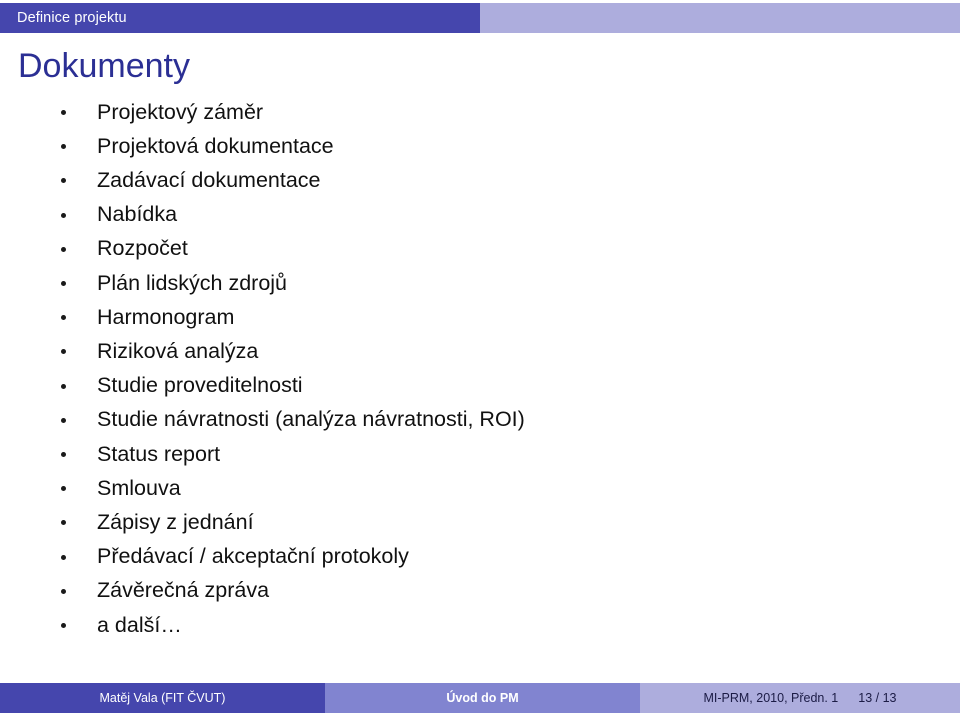 This screenshot has height=716, width=960. I want to click on footer-author-label: Matěj Vala (FIT ČVUT), so click(162, 698).